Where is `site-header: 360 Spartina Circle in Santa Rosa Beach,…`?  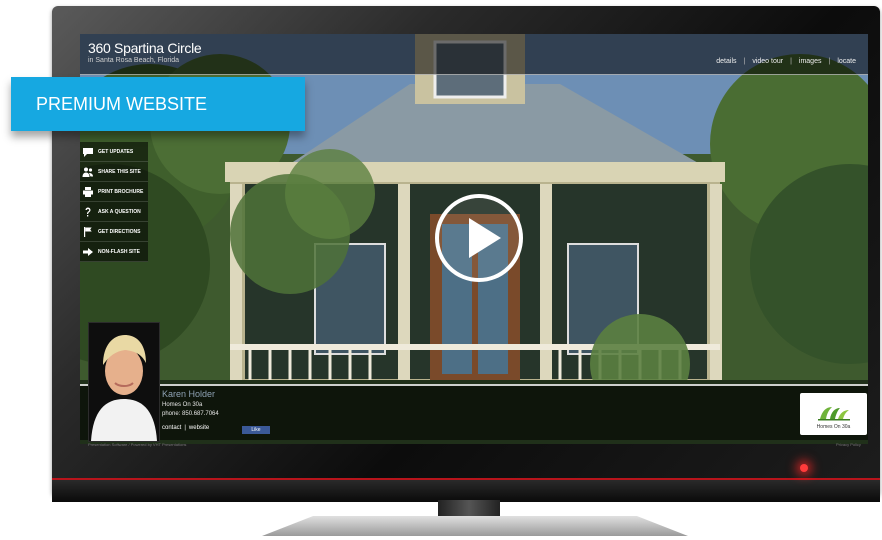
site-header: 360 Spartina Circle in Santa Rosa Beach,… is located at coordinates (474, 54).